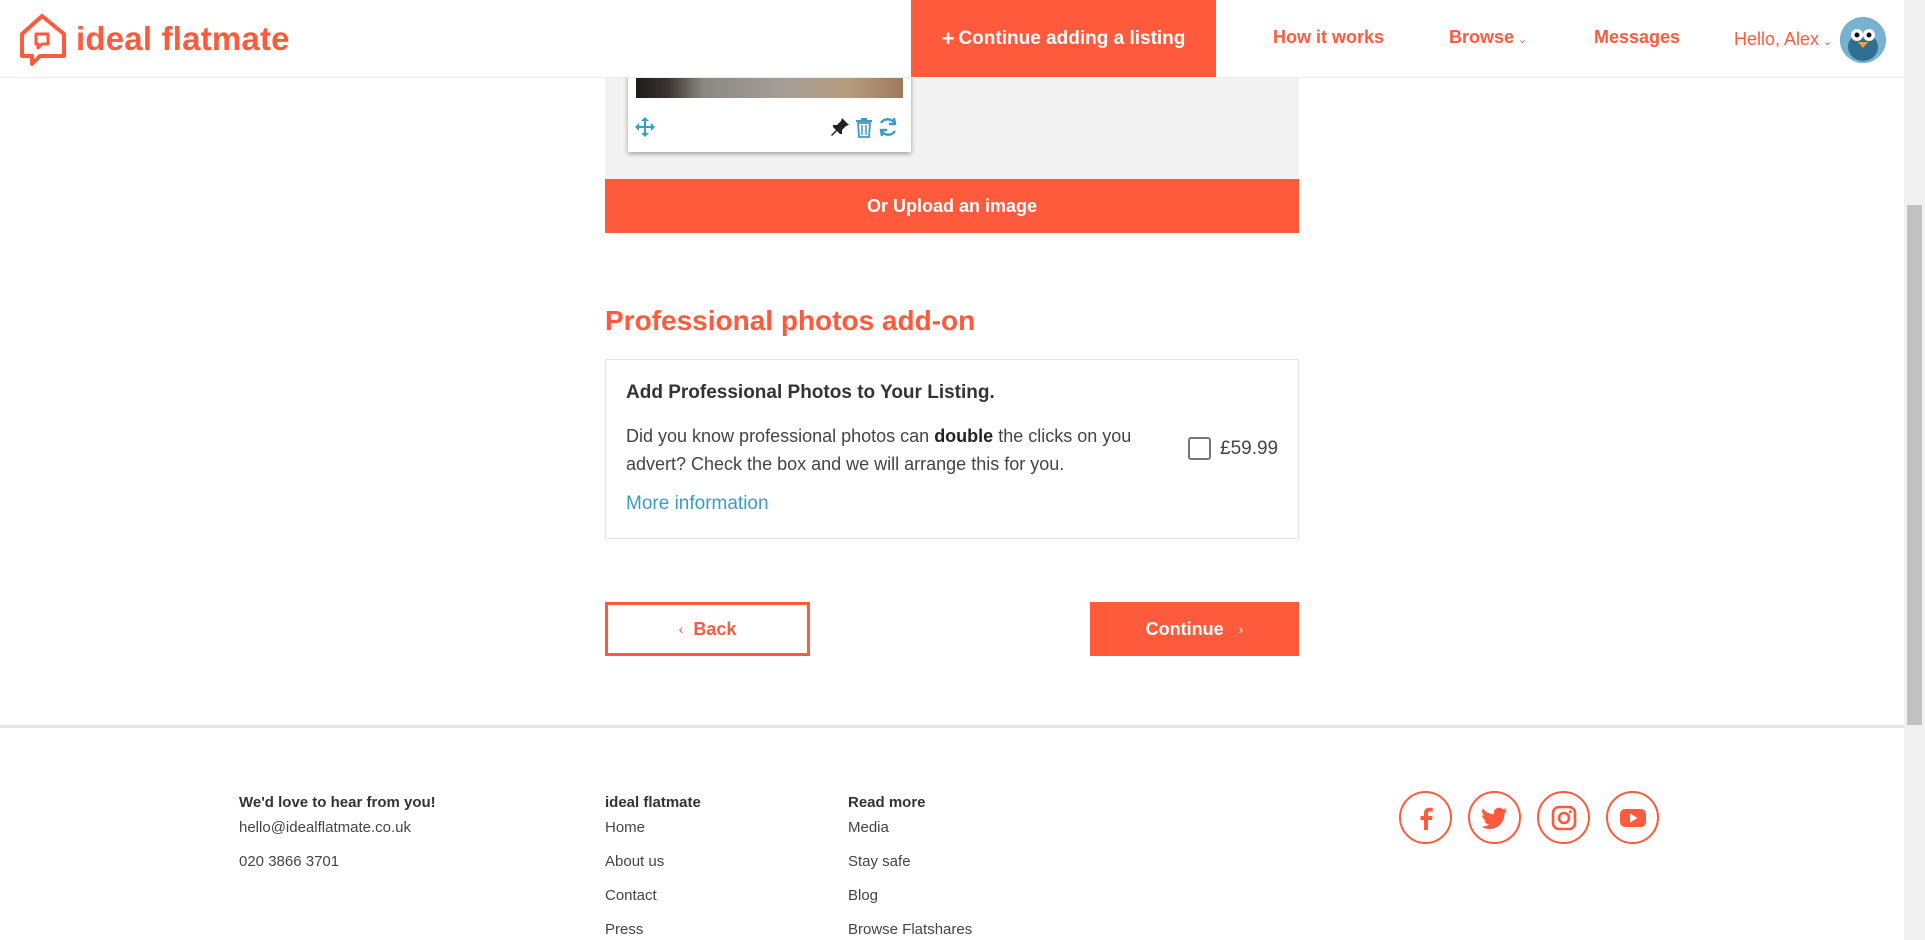 The image size is (1925, 940). I want to click on rotate-icon, so click(888, 127).